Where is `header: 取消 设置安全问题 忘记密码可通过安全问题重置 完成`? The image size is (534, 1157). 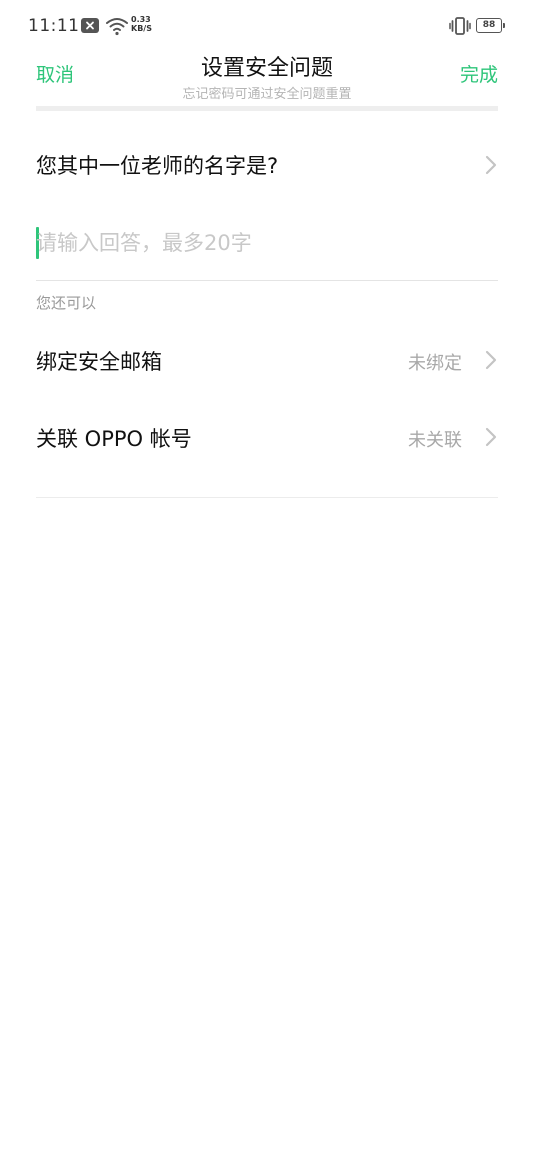 header: 取消 设置安全问题 忘记密码可通过安全问题重置 完成 is located at coordinates (267, 77).